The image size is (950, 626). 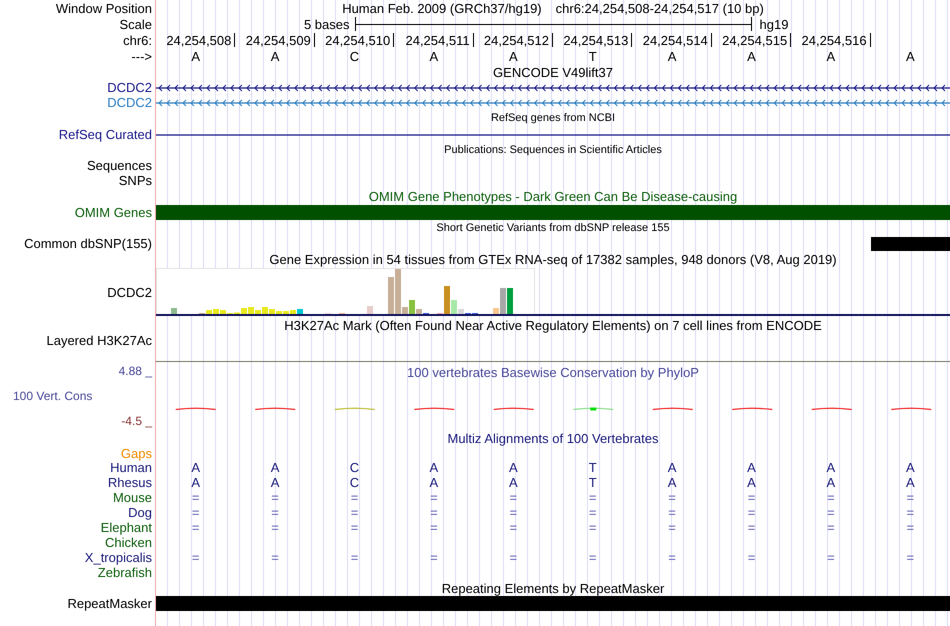 I want to click on track-label: Common dbSNP(155), so click(x=88, y=243).